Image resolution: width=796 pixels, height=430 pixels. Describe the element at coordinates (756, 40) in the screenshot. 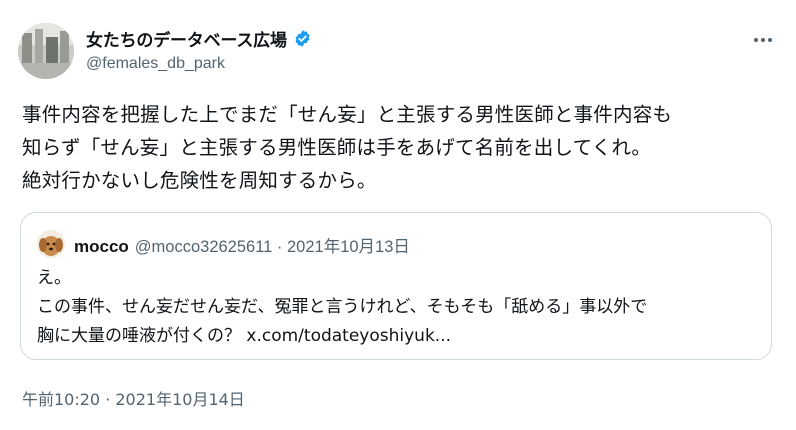

I see `more-horizontal-icon` at that location.